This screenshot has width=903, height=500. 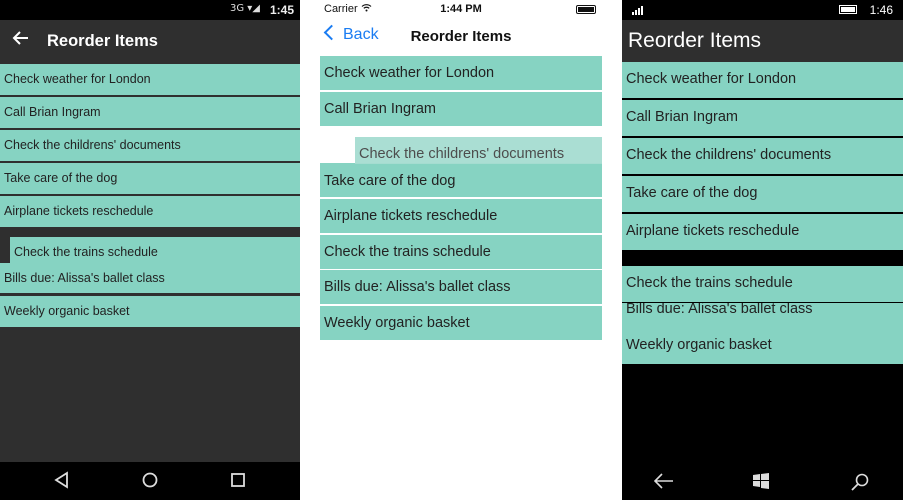 I want to click on home-icon, so click(x=150, y=480).